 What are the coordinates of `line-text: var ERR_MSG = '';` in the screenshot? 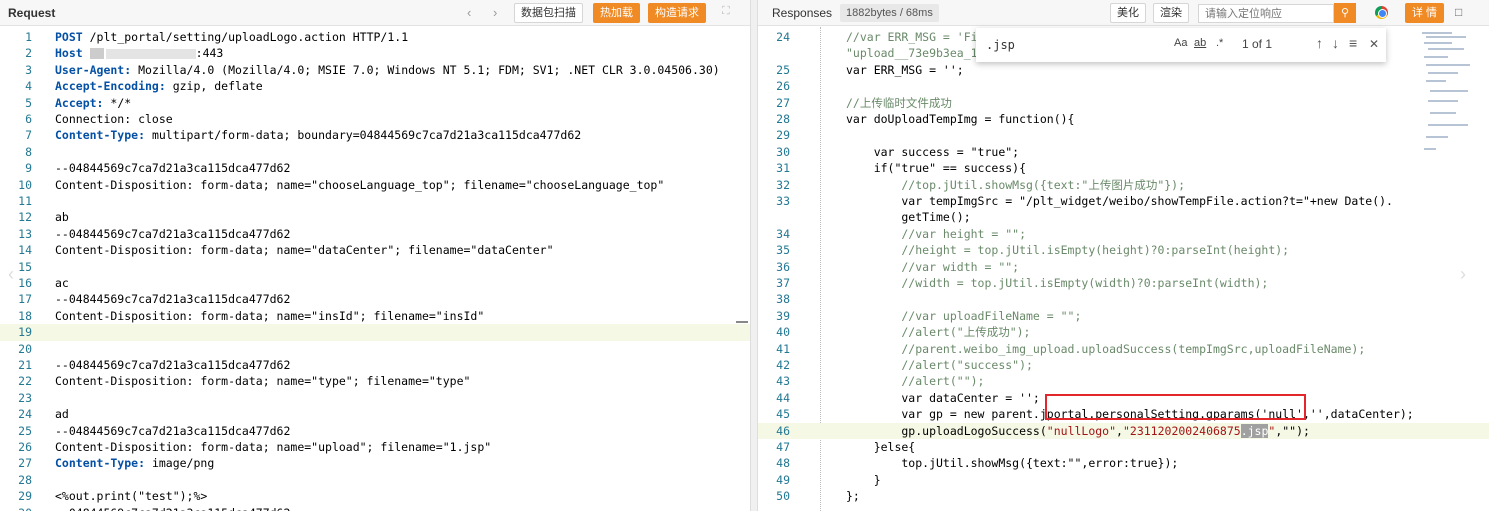 It's located at (905, 69).